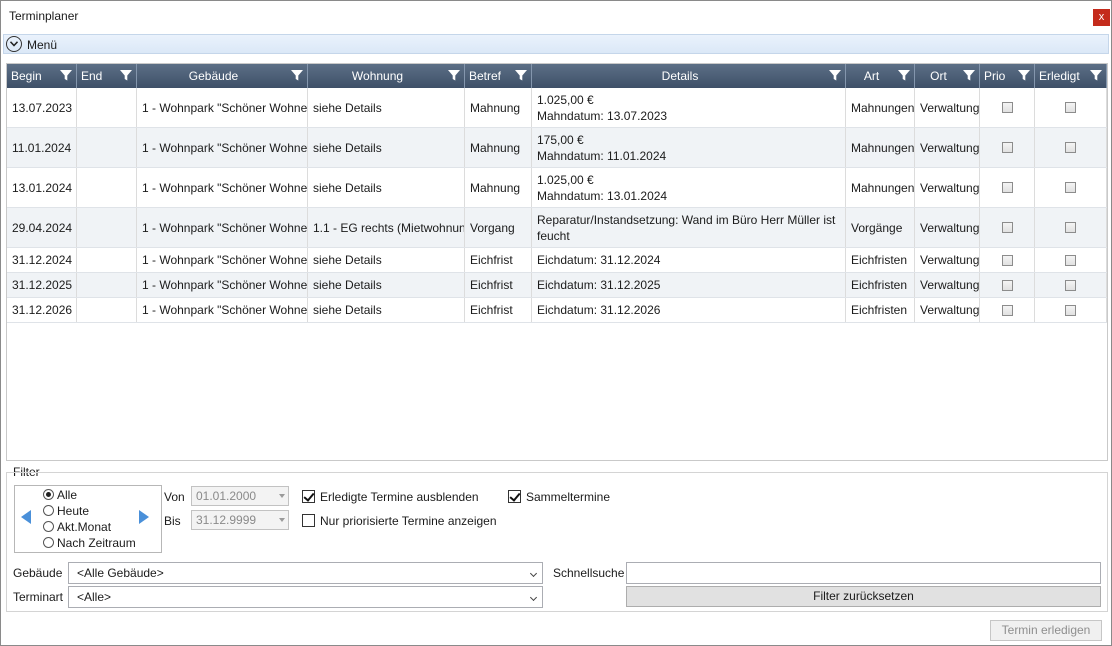  Describe the element at coordinates (107, 76) in the screenshot. I see `column-header-end: End` at that location.